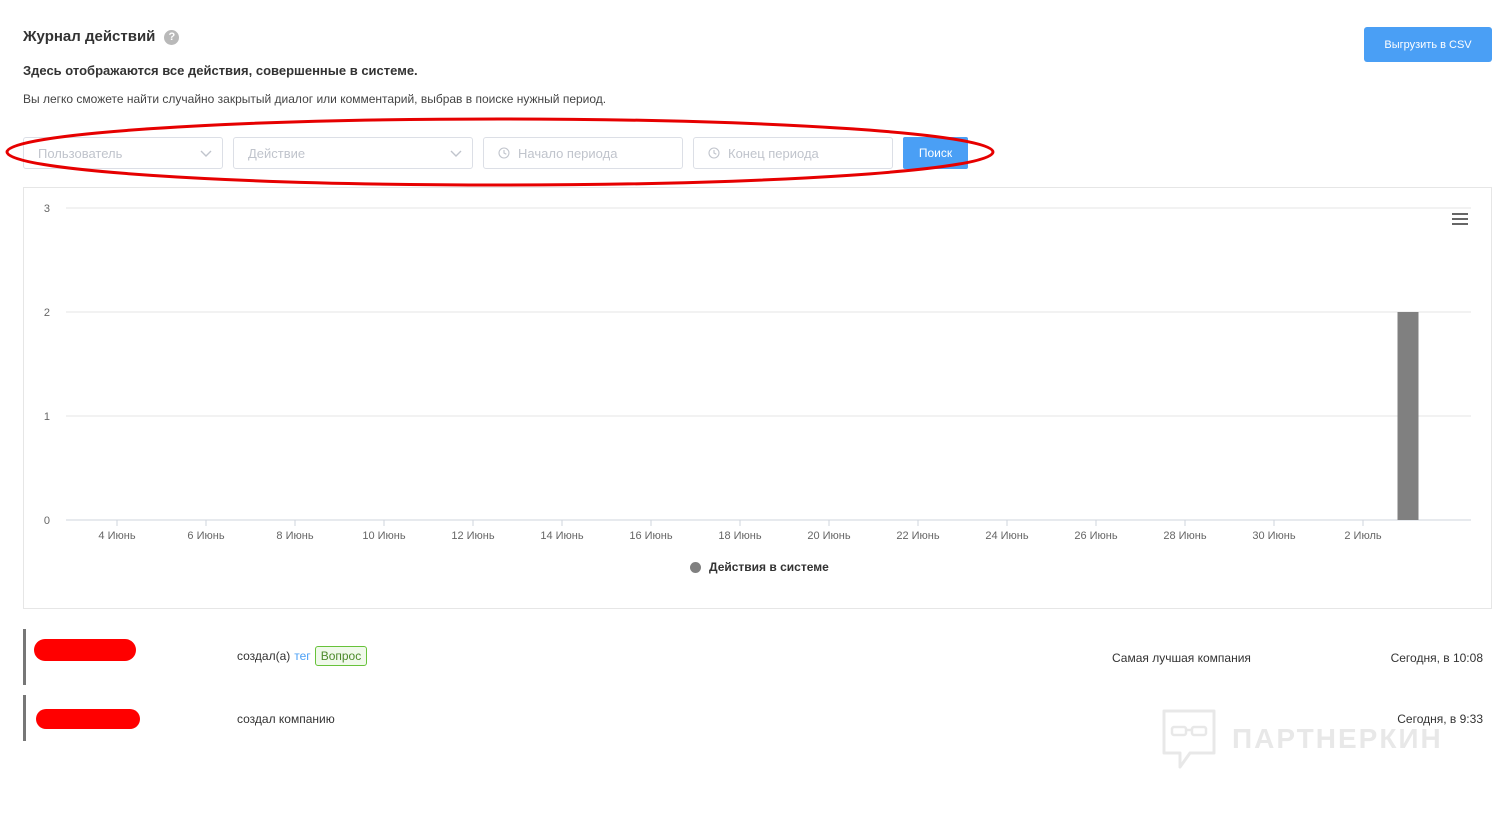 The image size is (1509, 823). What do you see at coordinates (1181, 658) in the screenshot?
I see `log-company: Самая лучшая компания` at bounding box center [1181, 658].